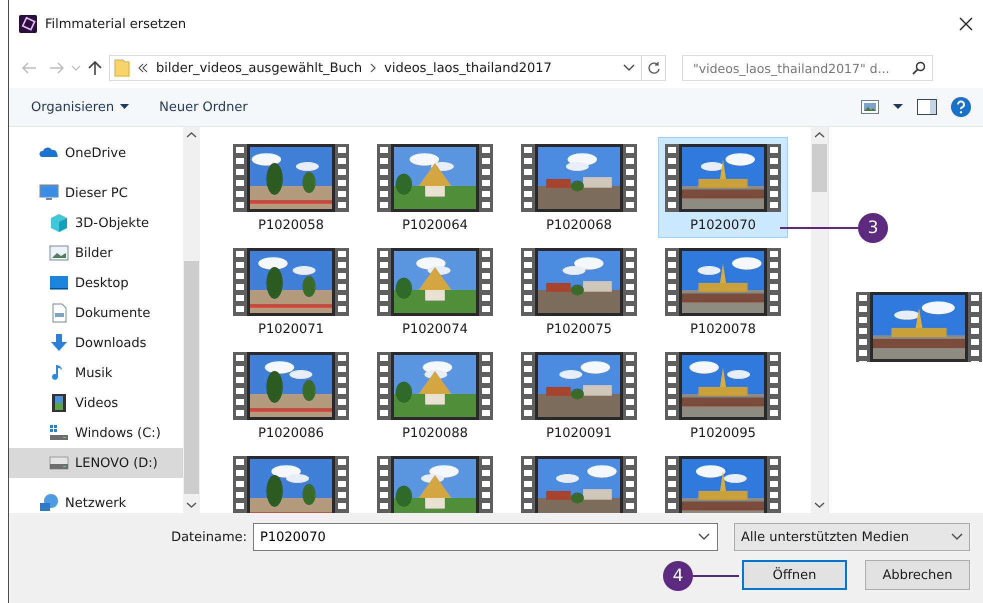  Describe the element at coordinates (209, 537) in the screenshot. I see `filename-label: Dateiname:` at that location.